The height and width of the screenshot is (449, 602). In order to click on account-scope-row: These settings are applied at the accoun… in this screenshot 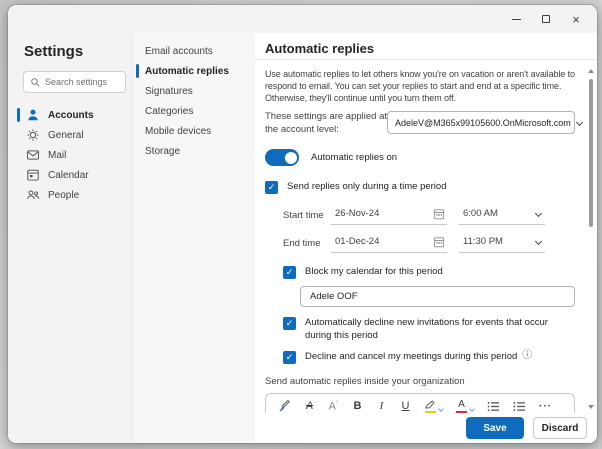, I will do `click(424, 123)`.